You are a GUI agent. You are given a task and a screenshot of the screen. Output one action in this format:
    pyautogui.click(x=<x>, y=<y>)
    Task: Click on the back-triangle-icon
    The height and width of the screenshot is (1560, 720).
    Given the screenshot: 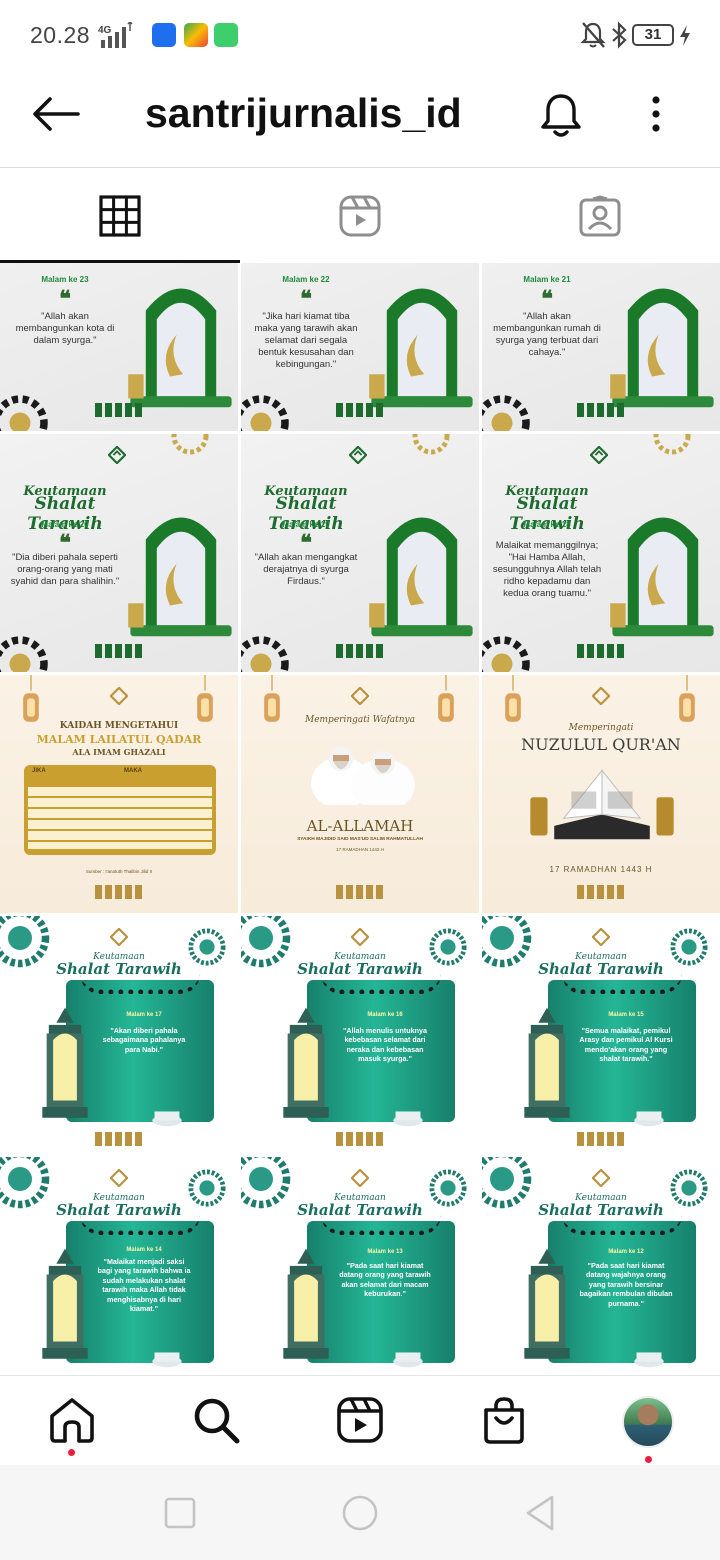 What is the action you would take?
    pyautogui.click(x=540, y=1513)
    